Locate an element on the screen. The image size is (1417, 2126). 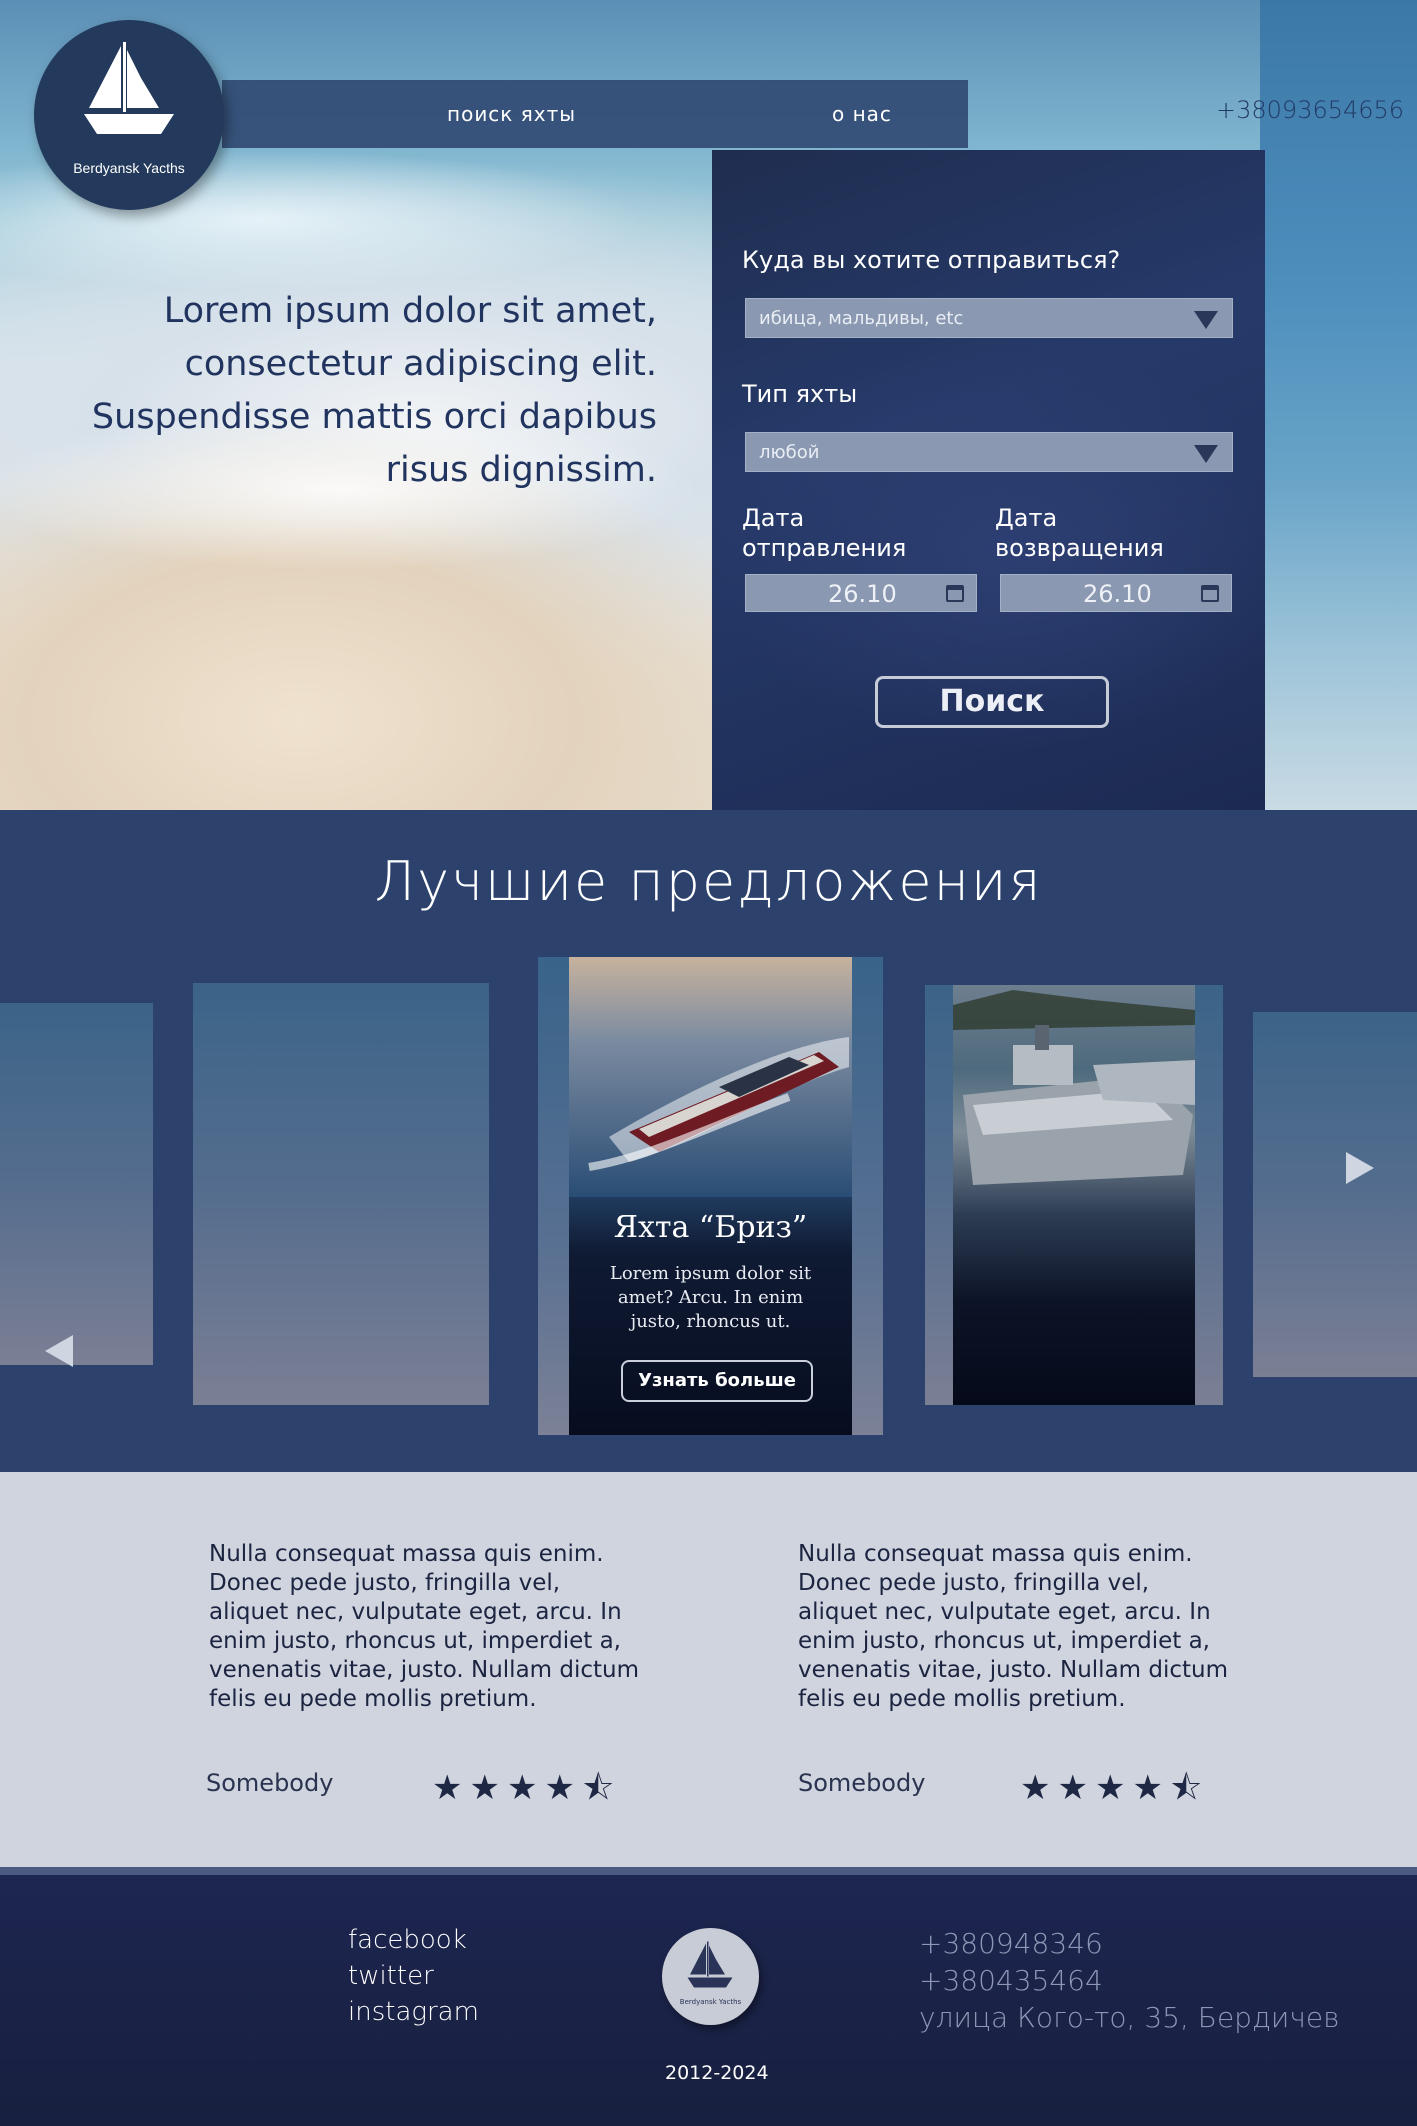
destination-value: ибица, мальдивы, etc is located at coordinates (861, 318).